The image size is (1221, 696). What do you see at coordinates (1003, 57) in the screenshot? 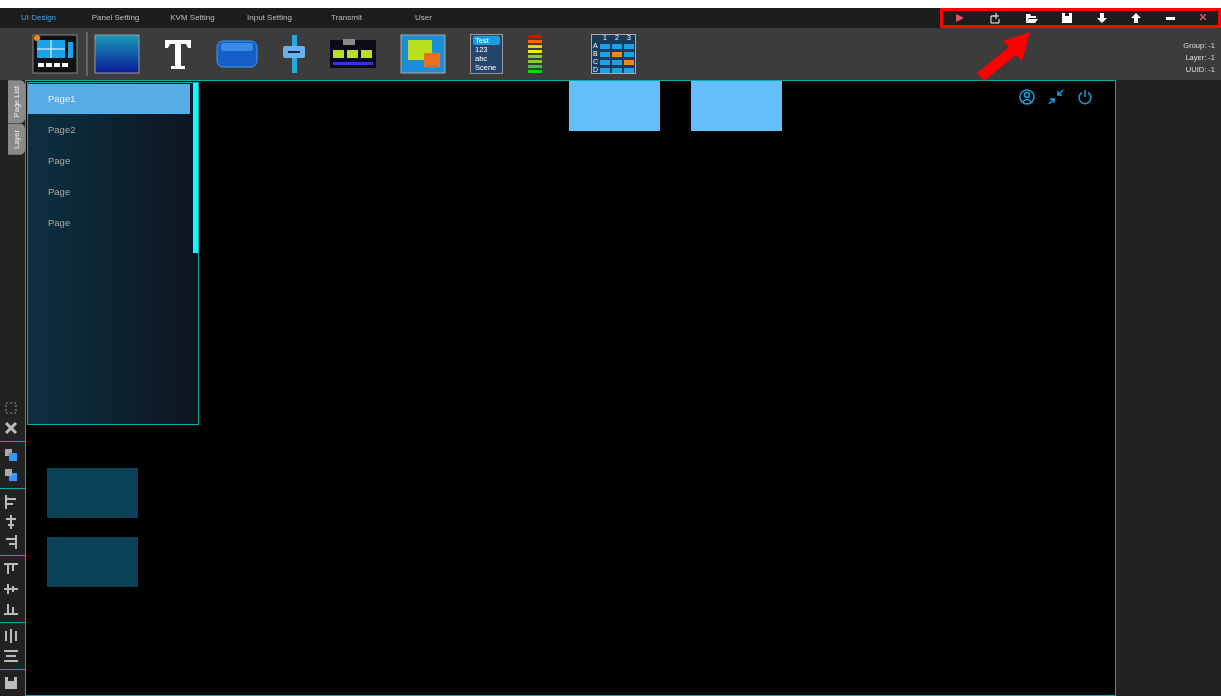
I see `annotation-arrow` at bounding box center [1003, 57].